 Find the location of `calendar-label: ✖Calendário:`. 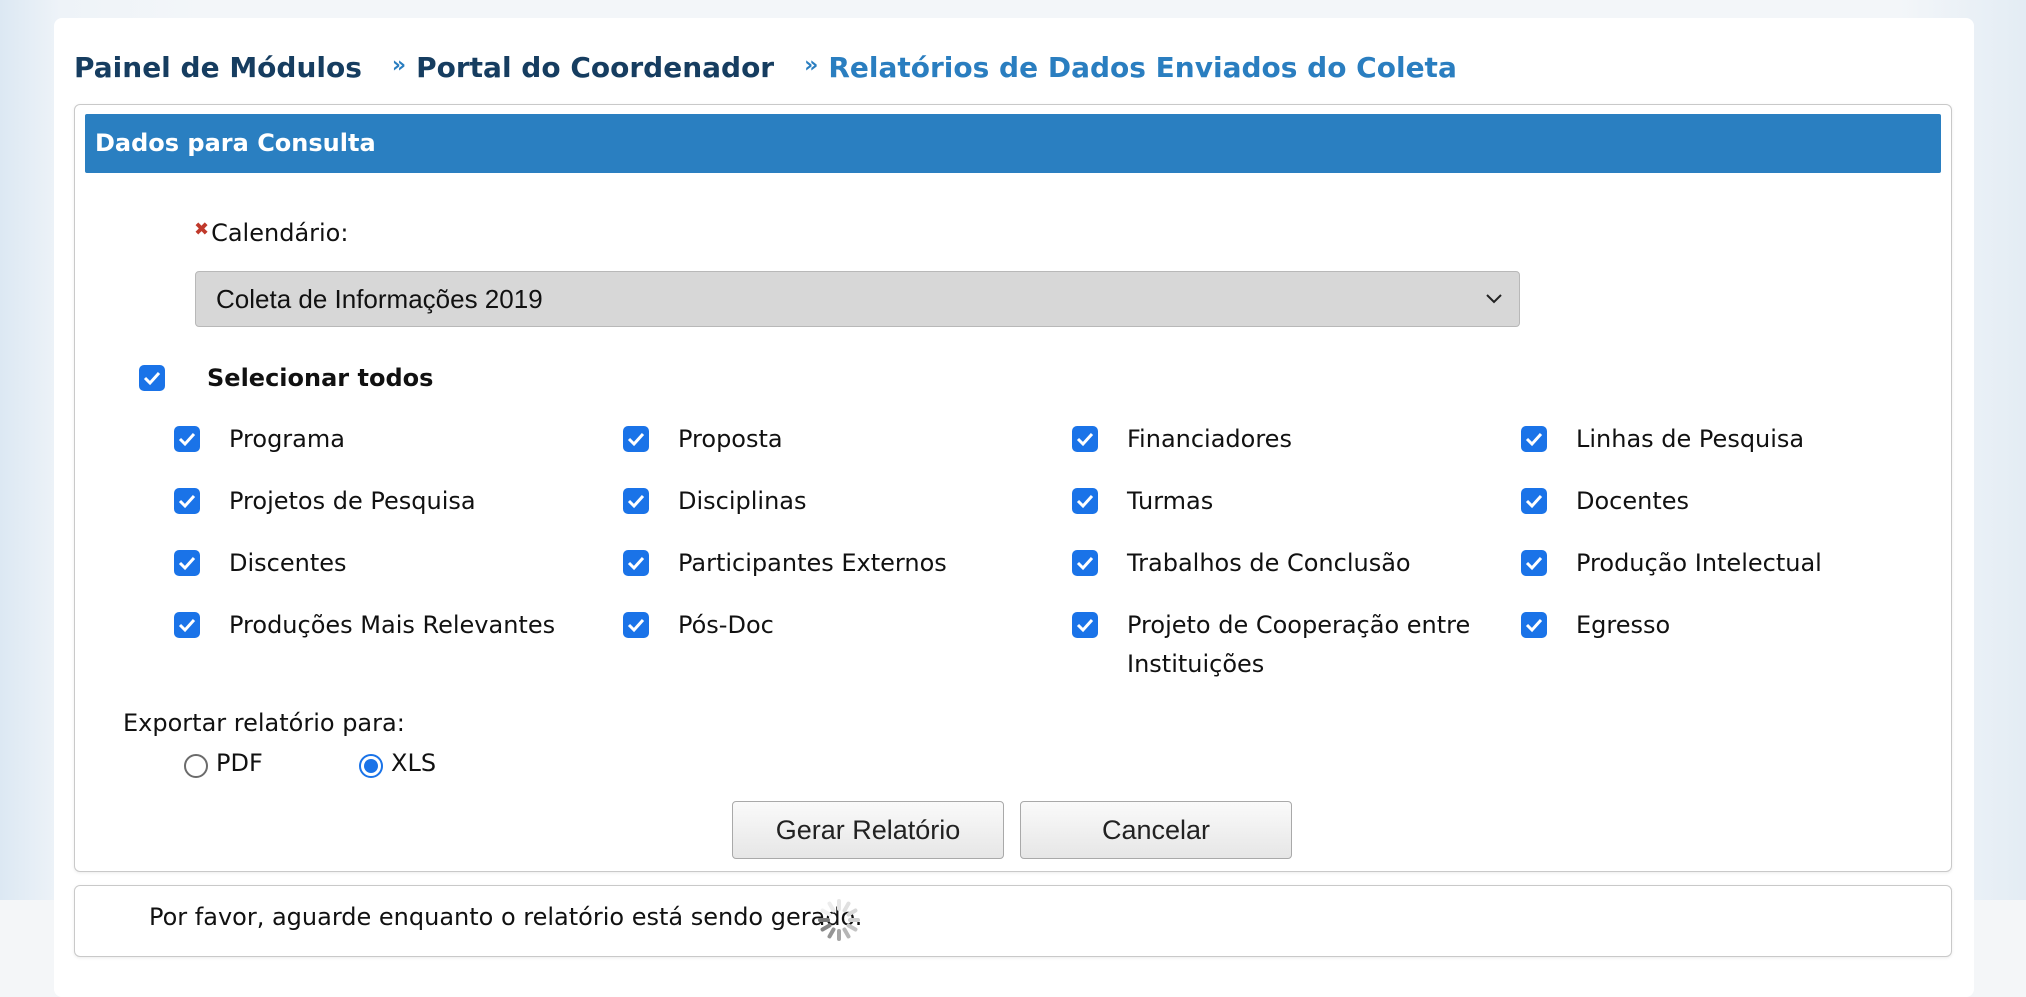

calendar-label: ✖Calendário: is located at coordinates (271, 233).